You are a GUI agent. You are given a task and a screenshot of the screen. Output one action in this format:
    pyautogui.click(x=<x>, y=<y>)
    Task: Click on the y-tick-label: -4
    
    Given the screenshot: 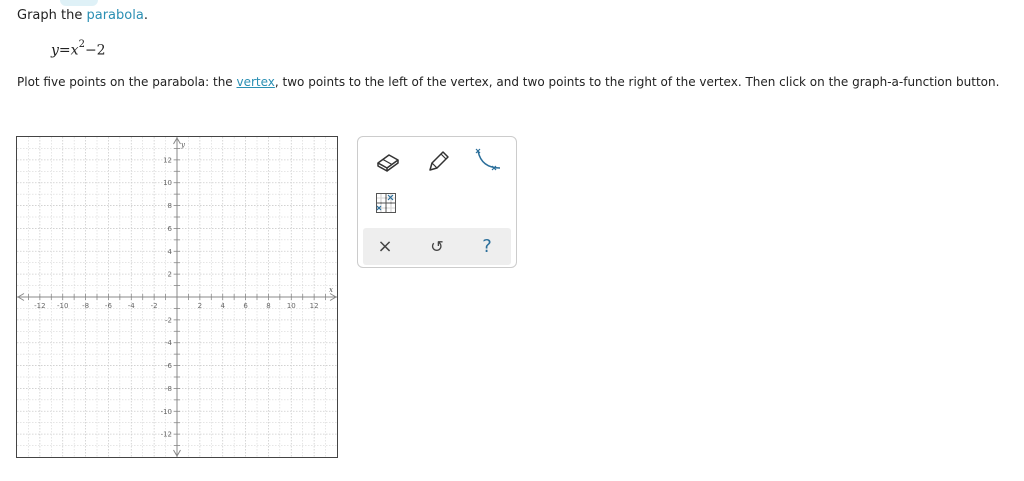 What is the action you would take?
    pyautogui.click(x=169, y=343)
    